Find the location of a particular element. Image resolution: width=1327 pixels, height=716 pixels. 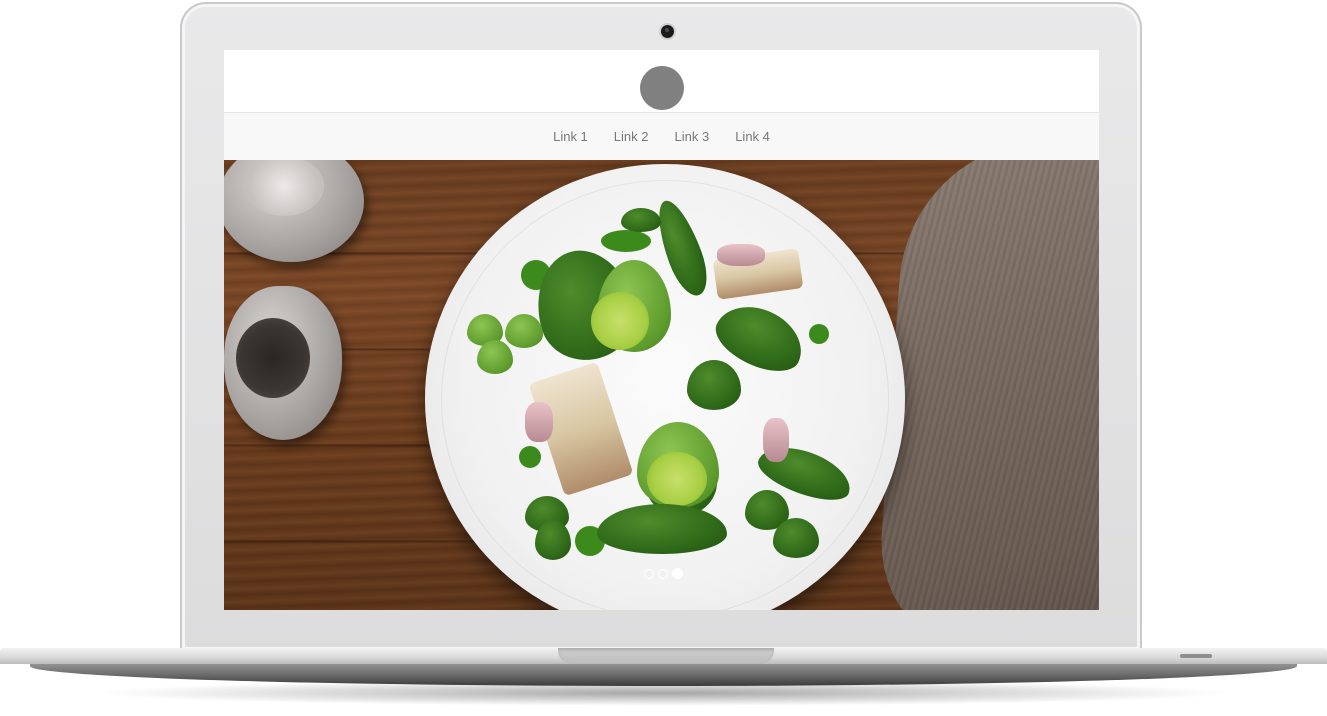

salt-bowl-image is located at coordinates (294, 211).